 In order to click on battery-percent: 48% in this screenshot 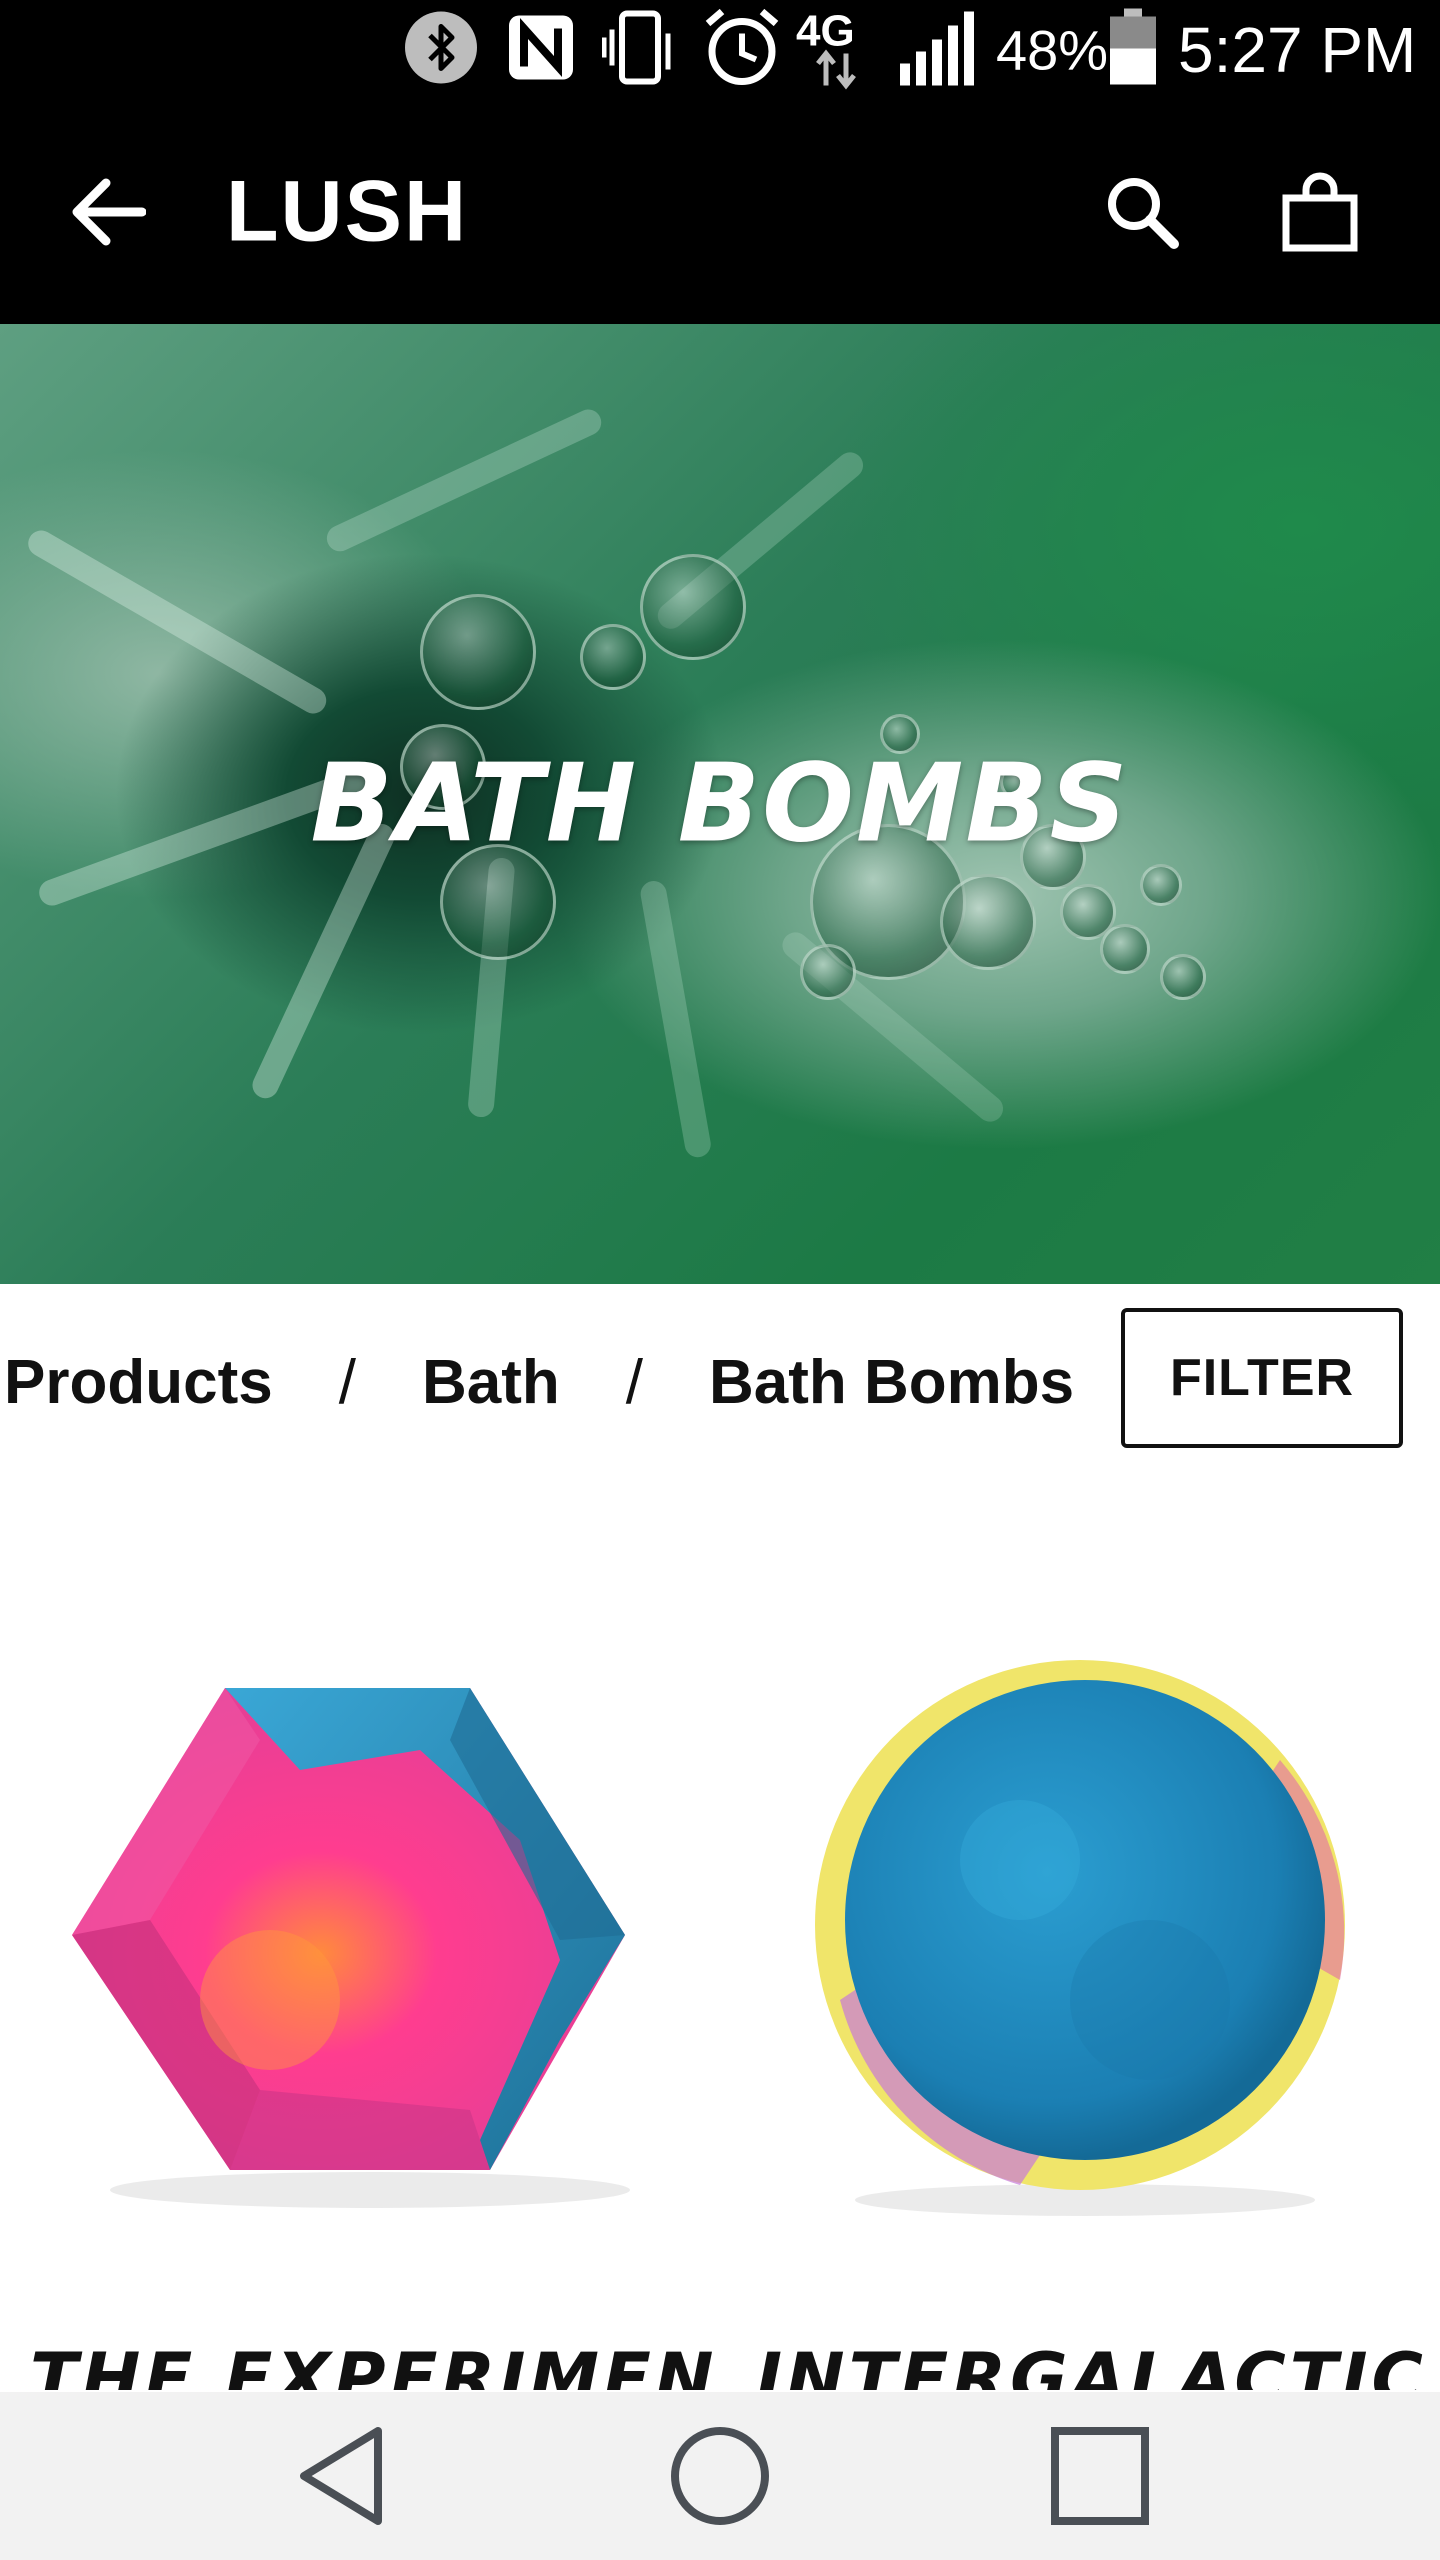, I will do `click(1052, 50)`.